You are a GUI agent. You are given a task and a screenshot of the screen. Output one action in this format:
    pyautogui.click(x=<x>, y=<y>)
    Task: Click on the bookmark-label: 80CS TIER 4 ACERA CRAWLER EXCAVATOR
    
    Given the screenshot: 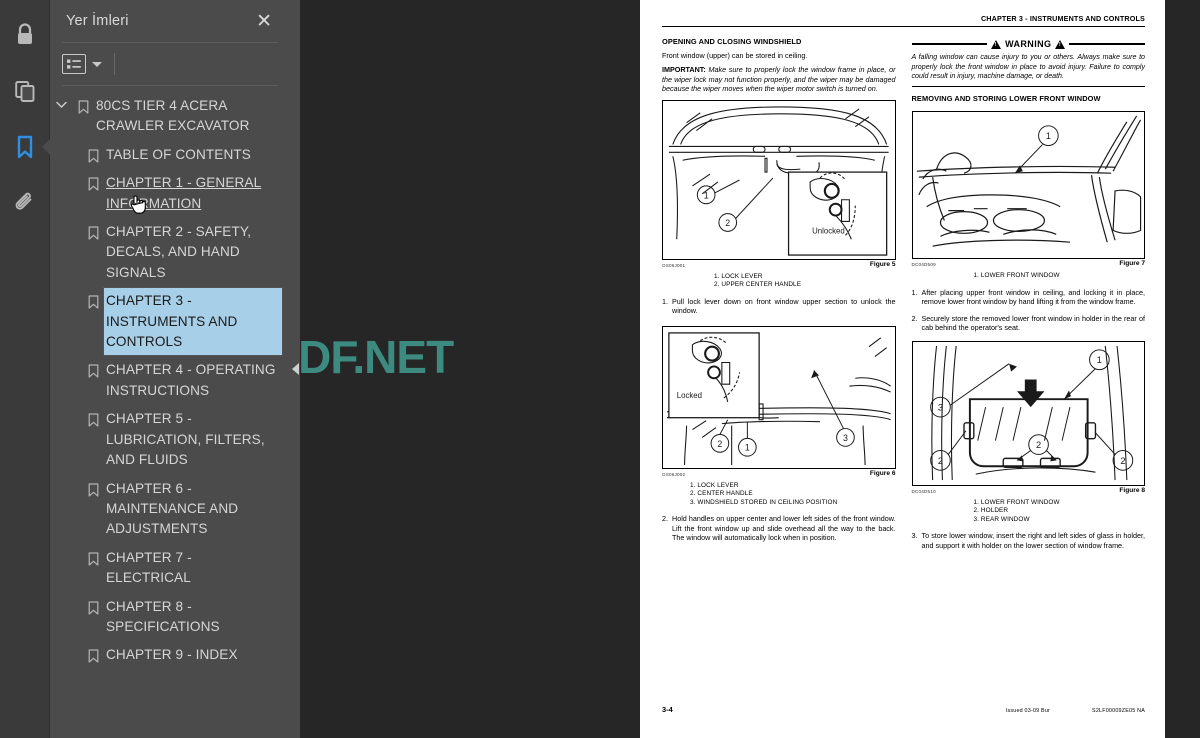 What is the action you would take?
    pyautogui.click(x=173, y=116)
    